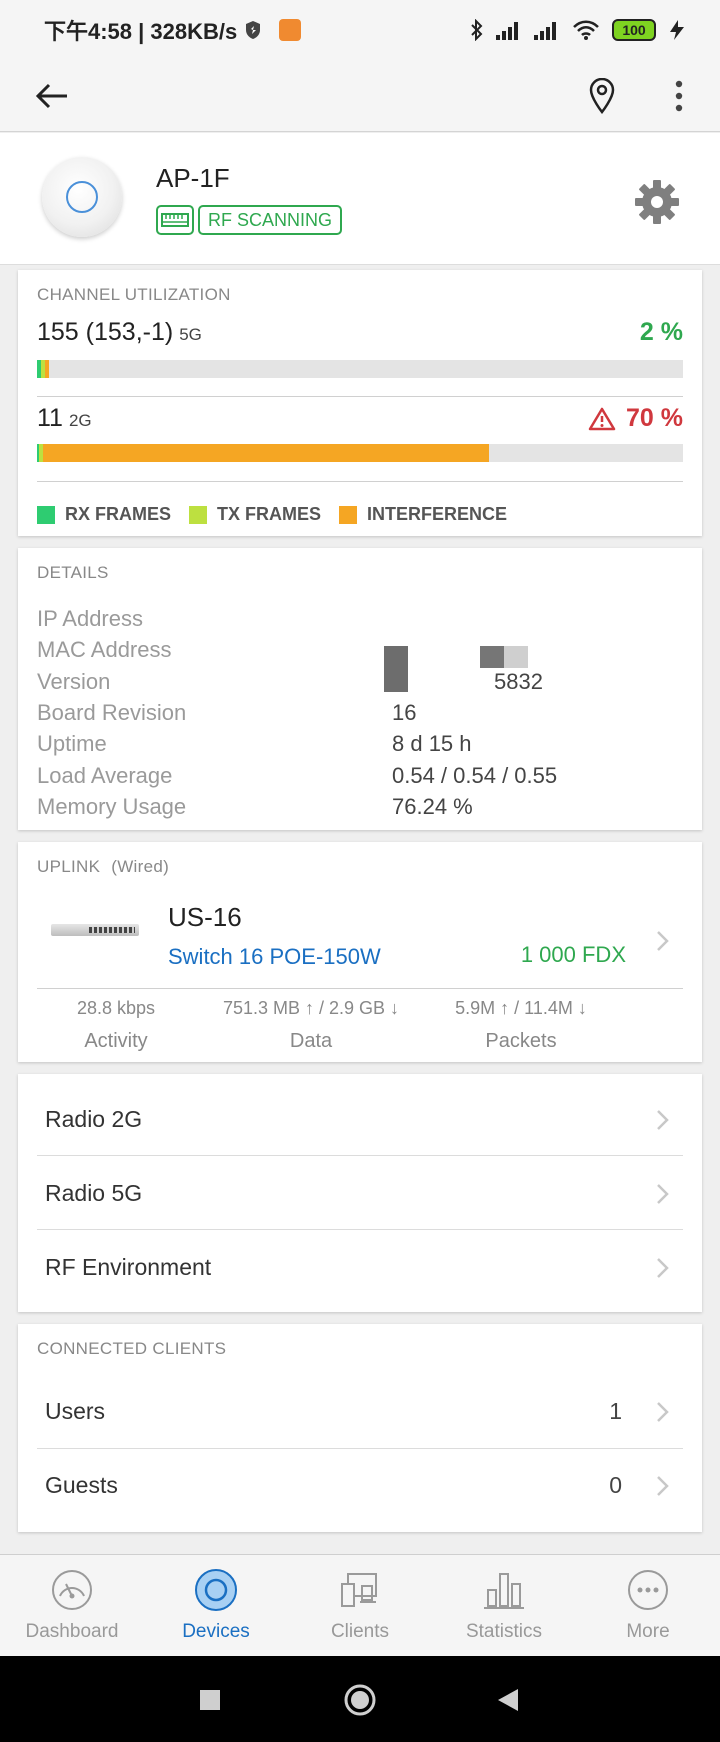  Describe the element at coordinates (46, 514) in the screenshot. I see `legend-rx-swatch` at that location.